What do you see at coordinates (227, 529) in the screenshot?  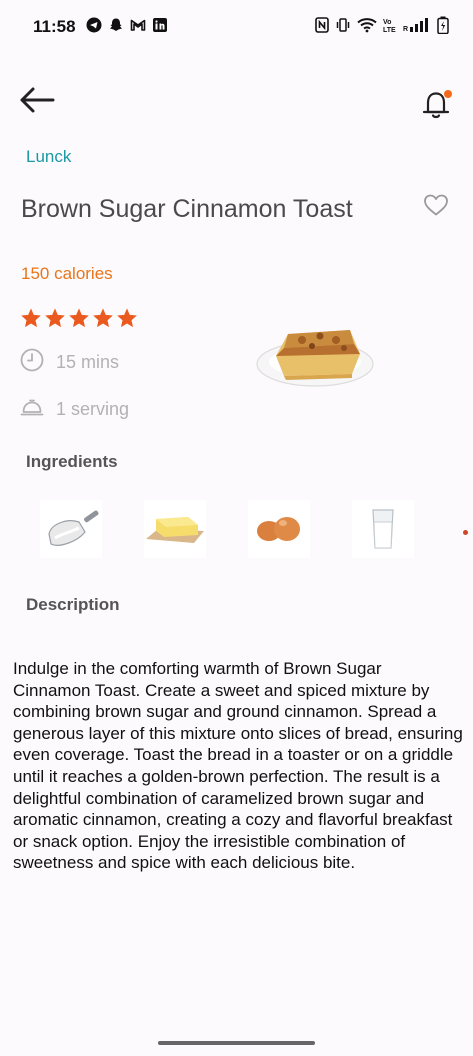 I see `ingredients-list` at bounding box center [227, 529].